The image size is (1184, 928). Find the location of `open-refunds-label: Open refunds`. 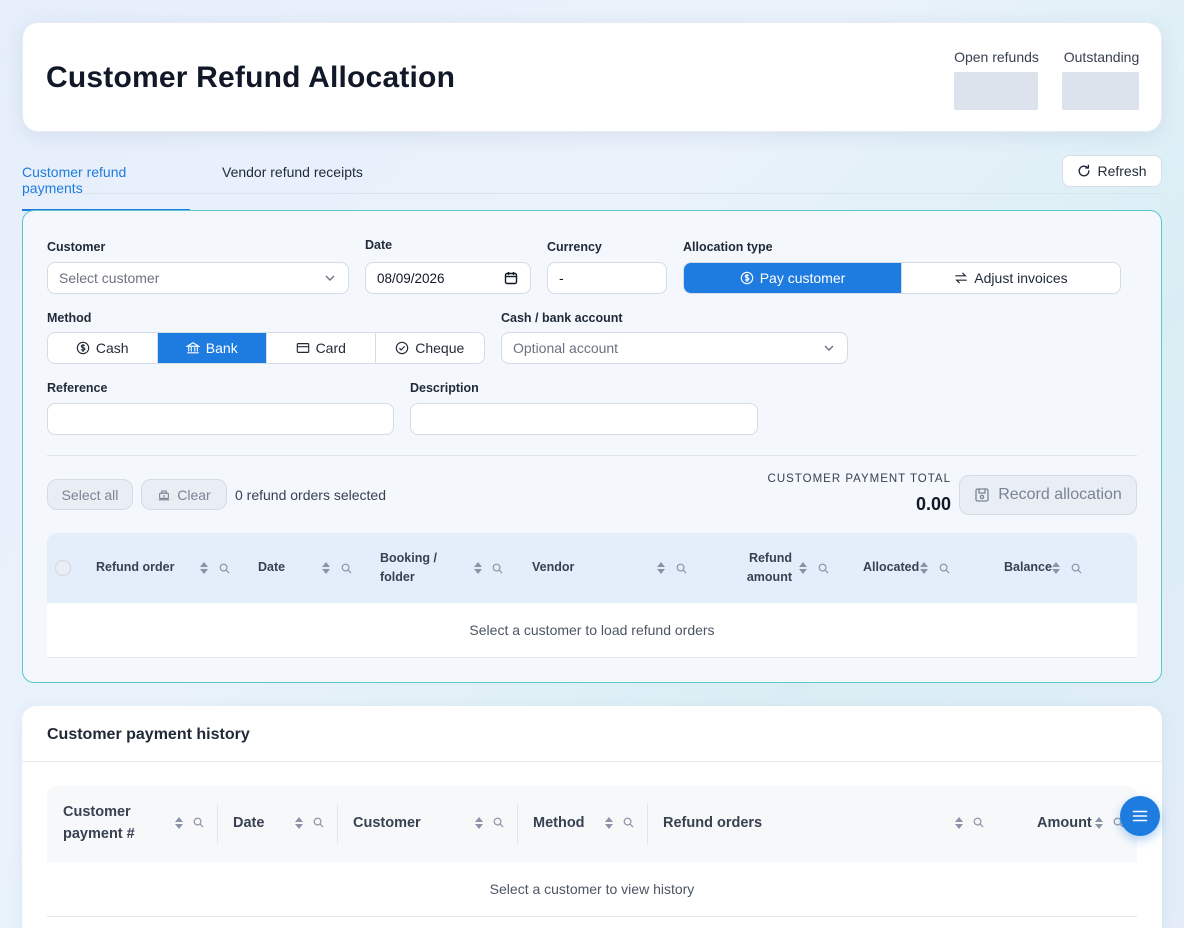

open-refunds-label: Open refunds is located at coordinates (996, 57).